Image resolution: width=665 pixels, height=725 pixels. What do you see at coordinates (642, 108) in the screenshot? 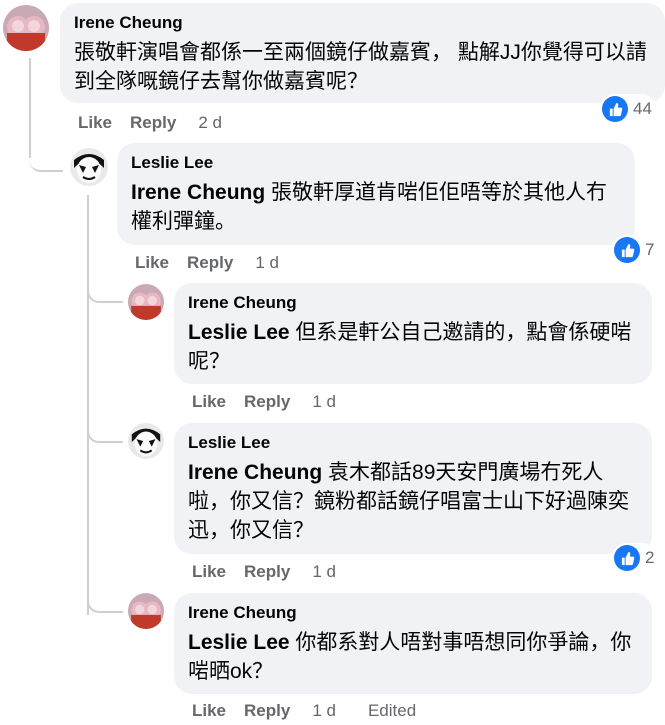
I see `reaction-count: 44` at bounding box center [642, 108].